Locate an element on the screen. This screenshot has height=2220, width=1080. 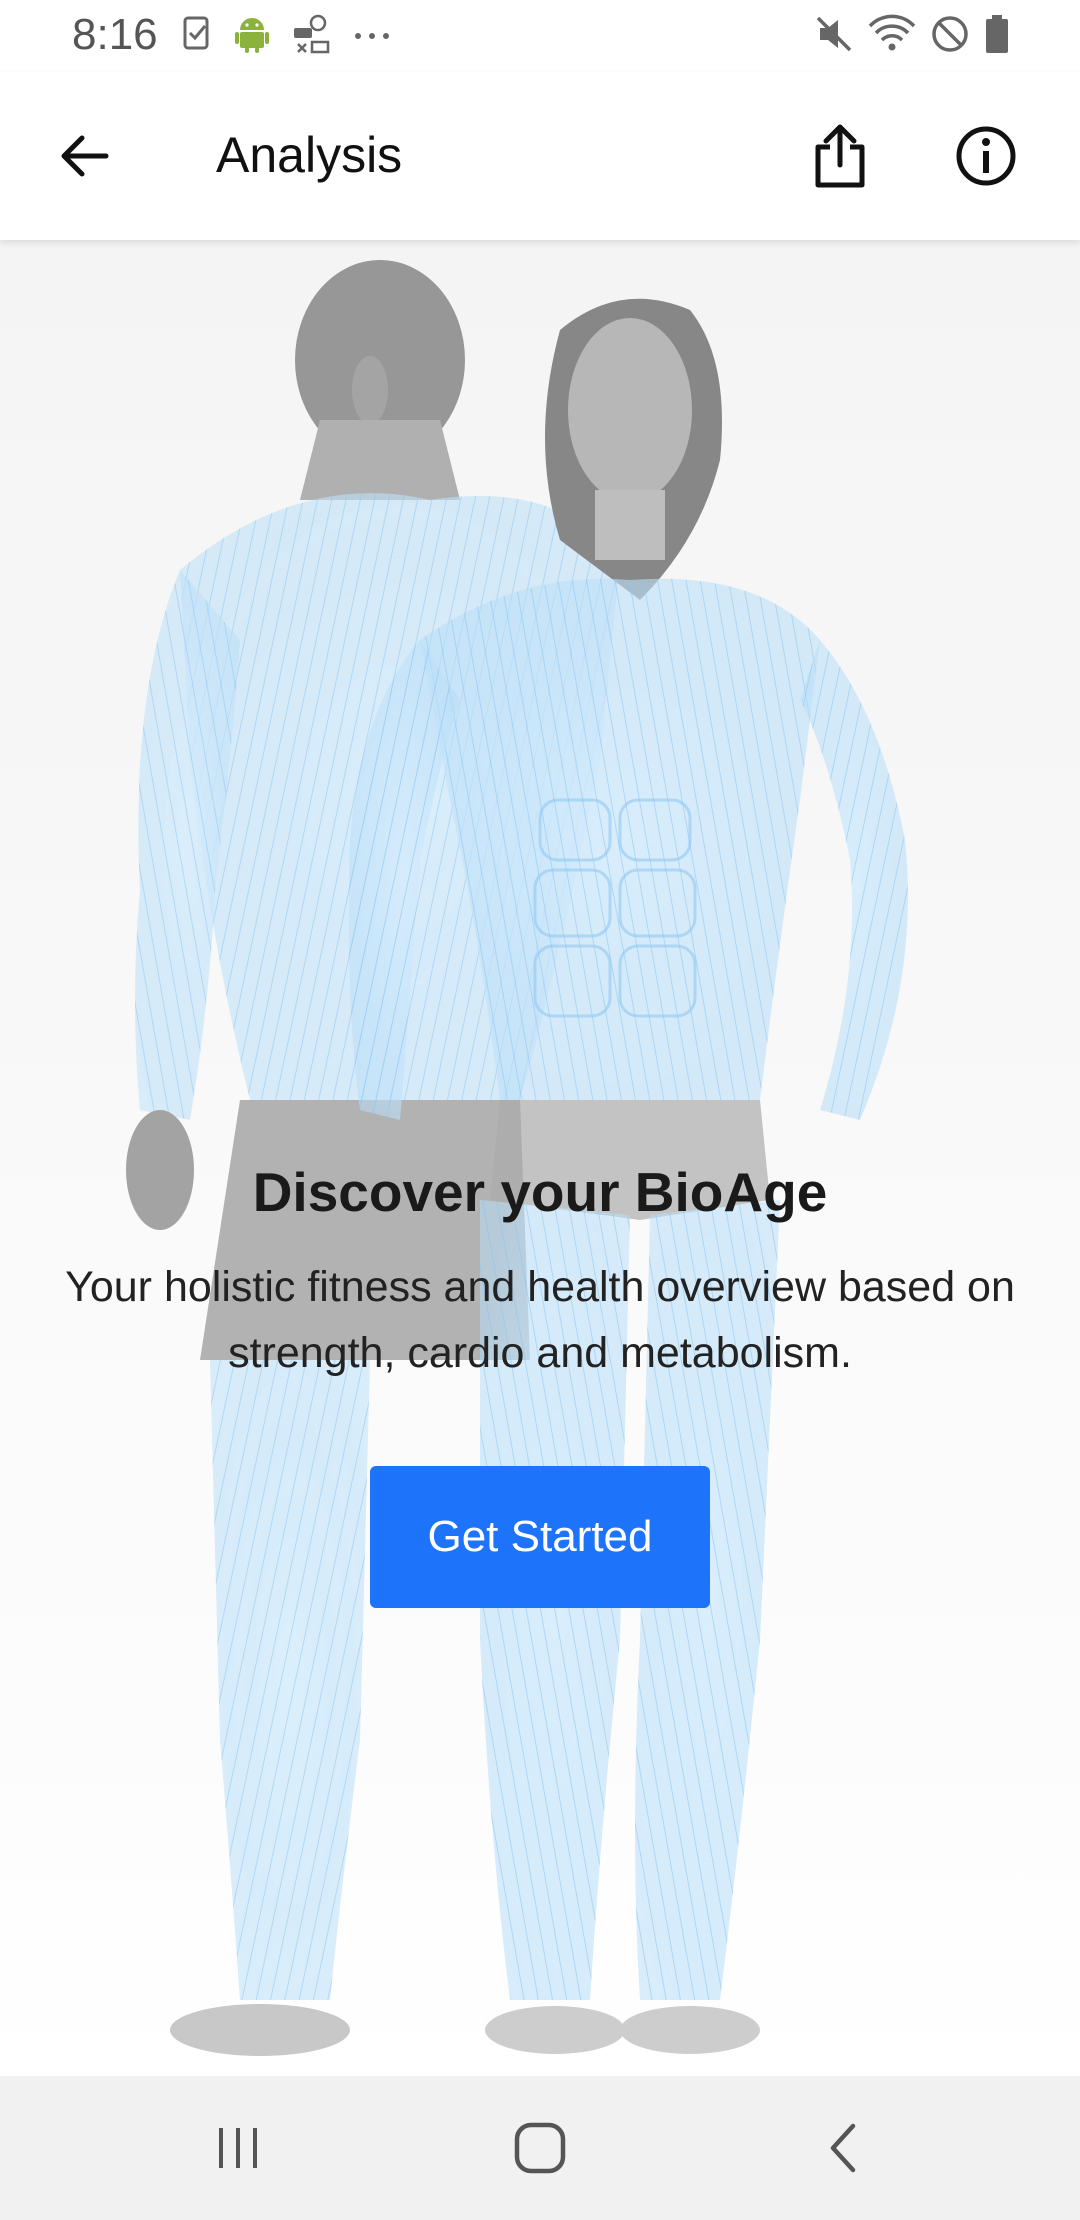
recent-apps-icon is located at coordinates (238, 2148).